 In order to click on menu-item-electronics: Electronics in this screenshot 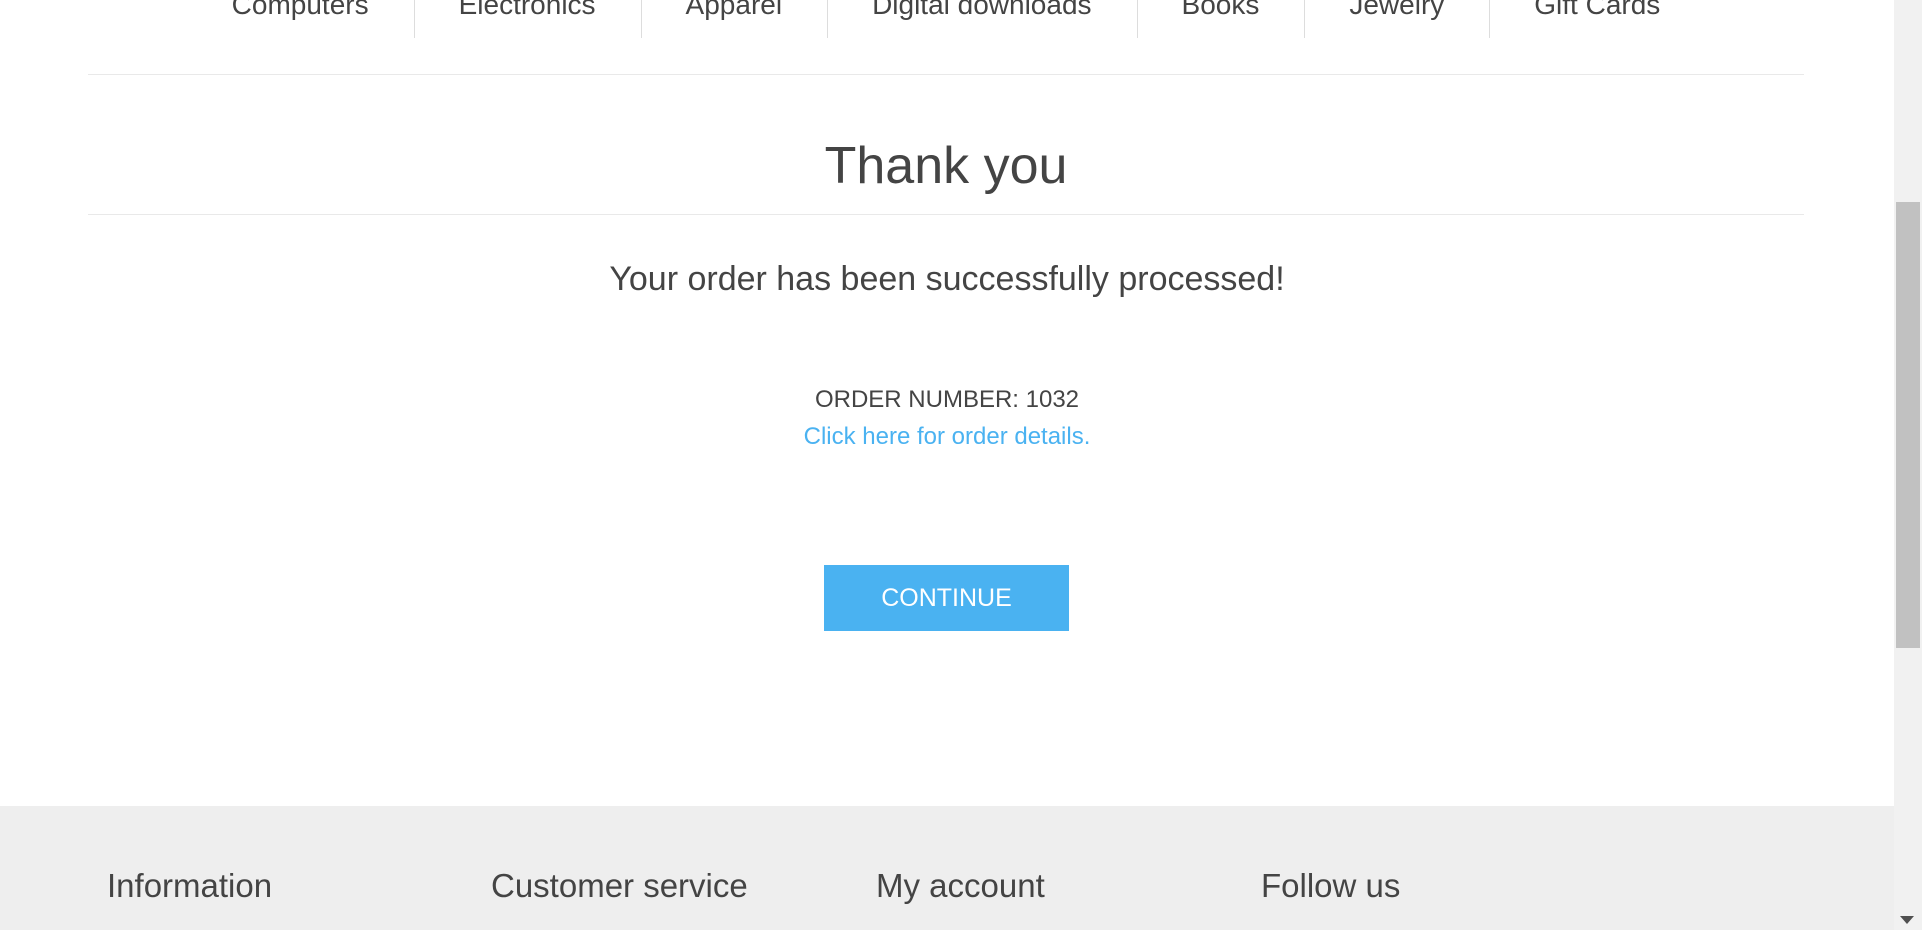, I will do `click(527, 19)`.